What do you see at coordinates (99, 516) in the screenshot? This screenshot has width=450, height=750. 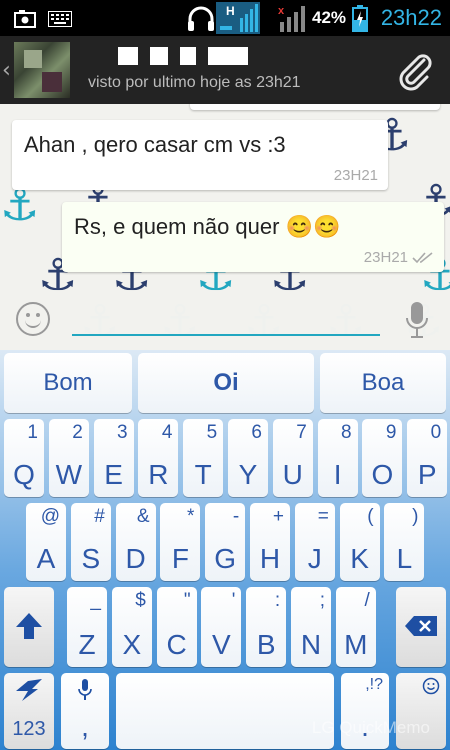 I see `key-secondary-label: #` at bounding box center [99, 516].